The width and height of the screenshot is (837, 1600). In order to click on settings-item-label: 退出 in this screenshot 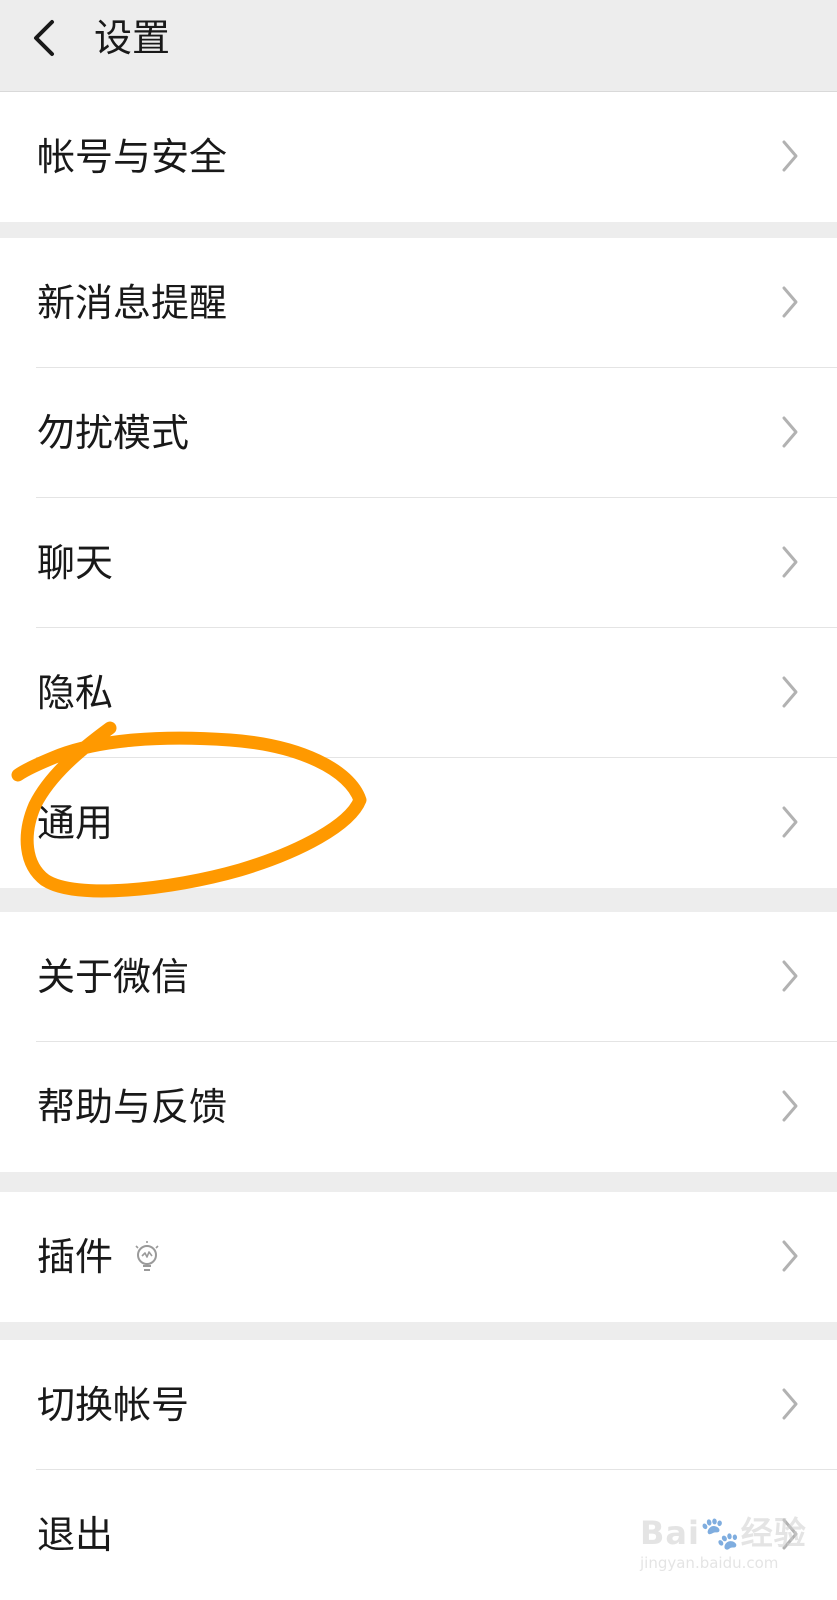, I will do `click(75, 1535)`.